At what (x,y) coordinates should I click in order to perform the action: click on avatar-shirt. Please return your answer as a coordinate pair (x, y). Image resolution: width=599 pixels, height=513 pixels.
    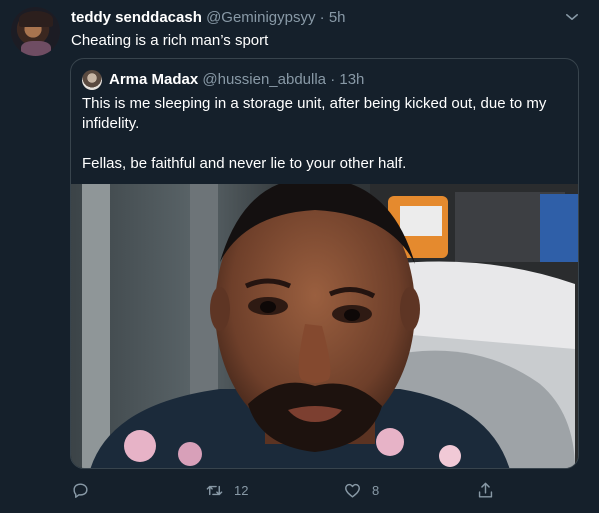
    Looking at the image, I should click on (36, 48).